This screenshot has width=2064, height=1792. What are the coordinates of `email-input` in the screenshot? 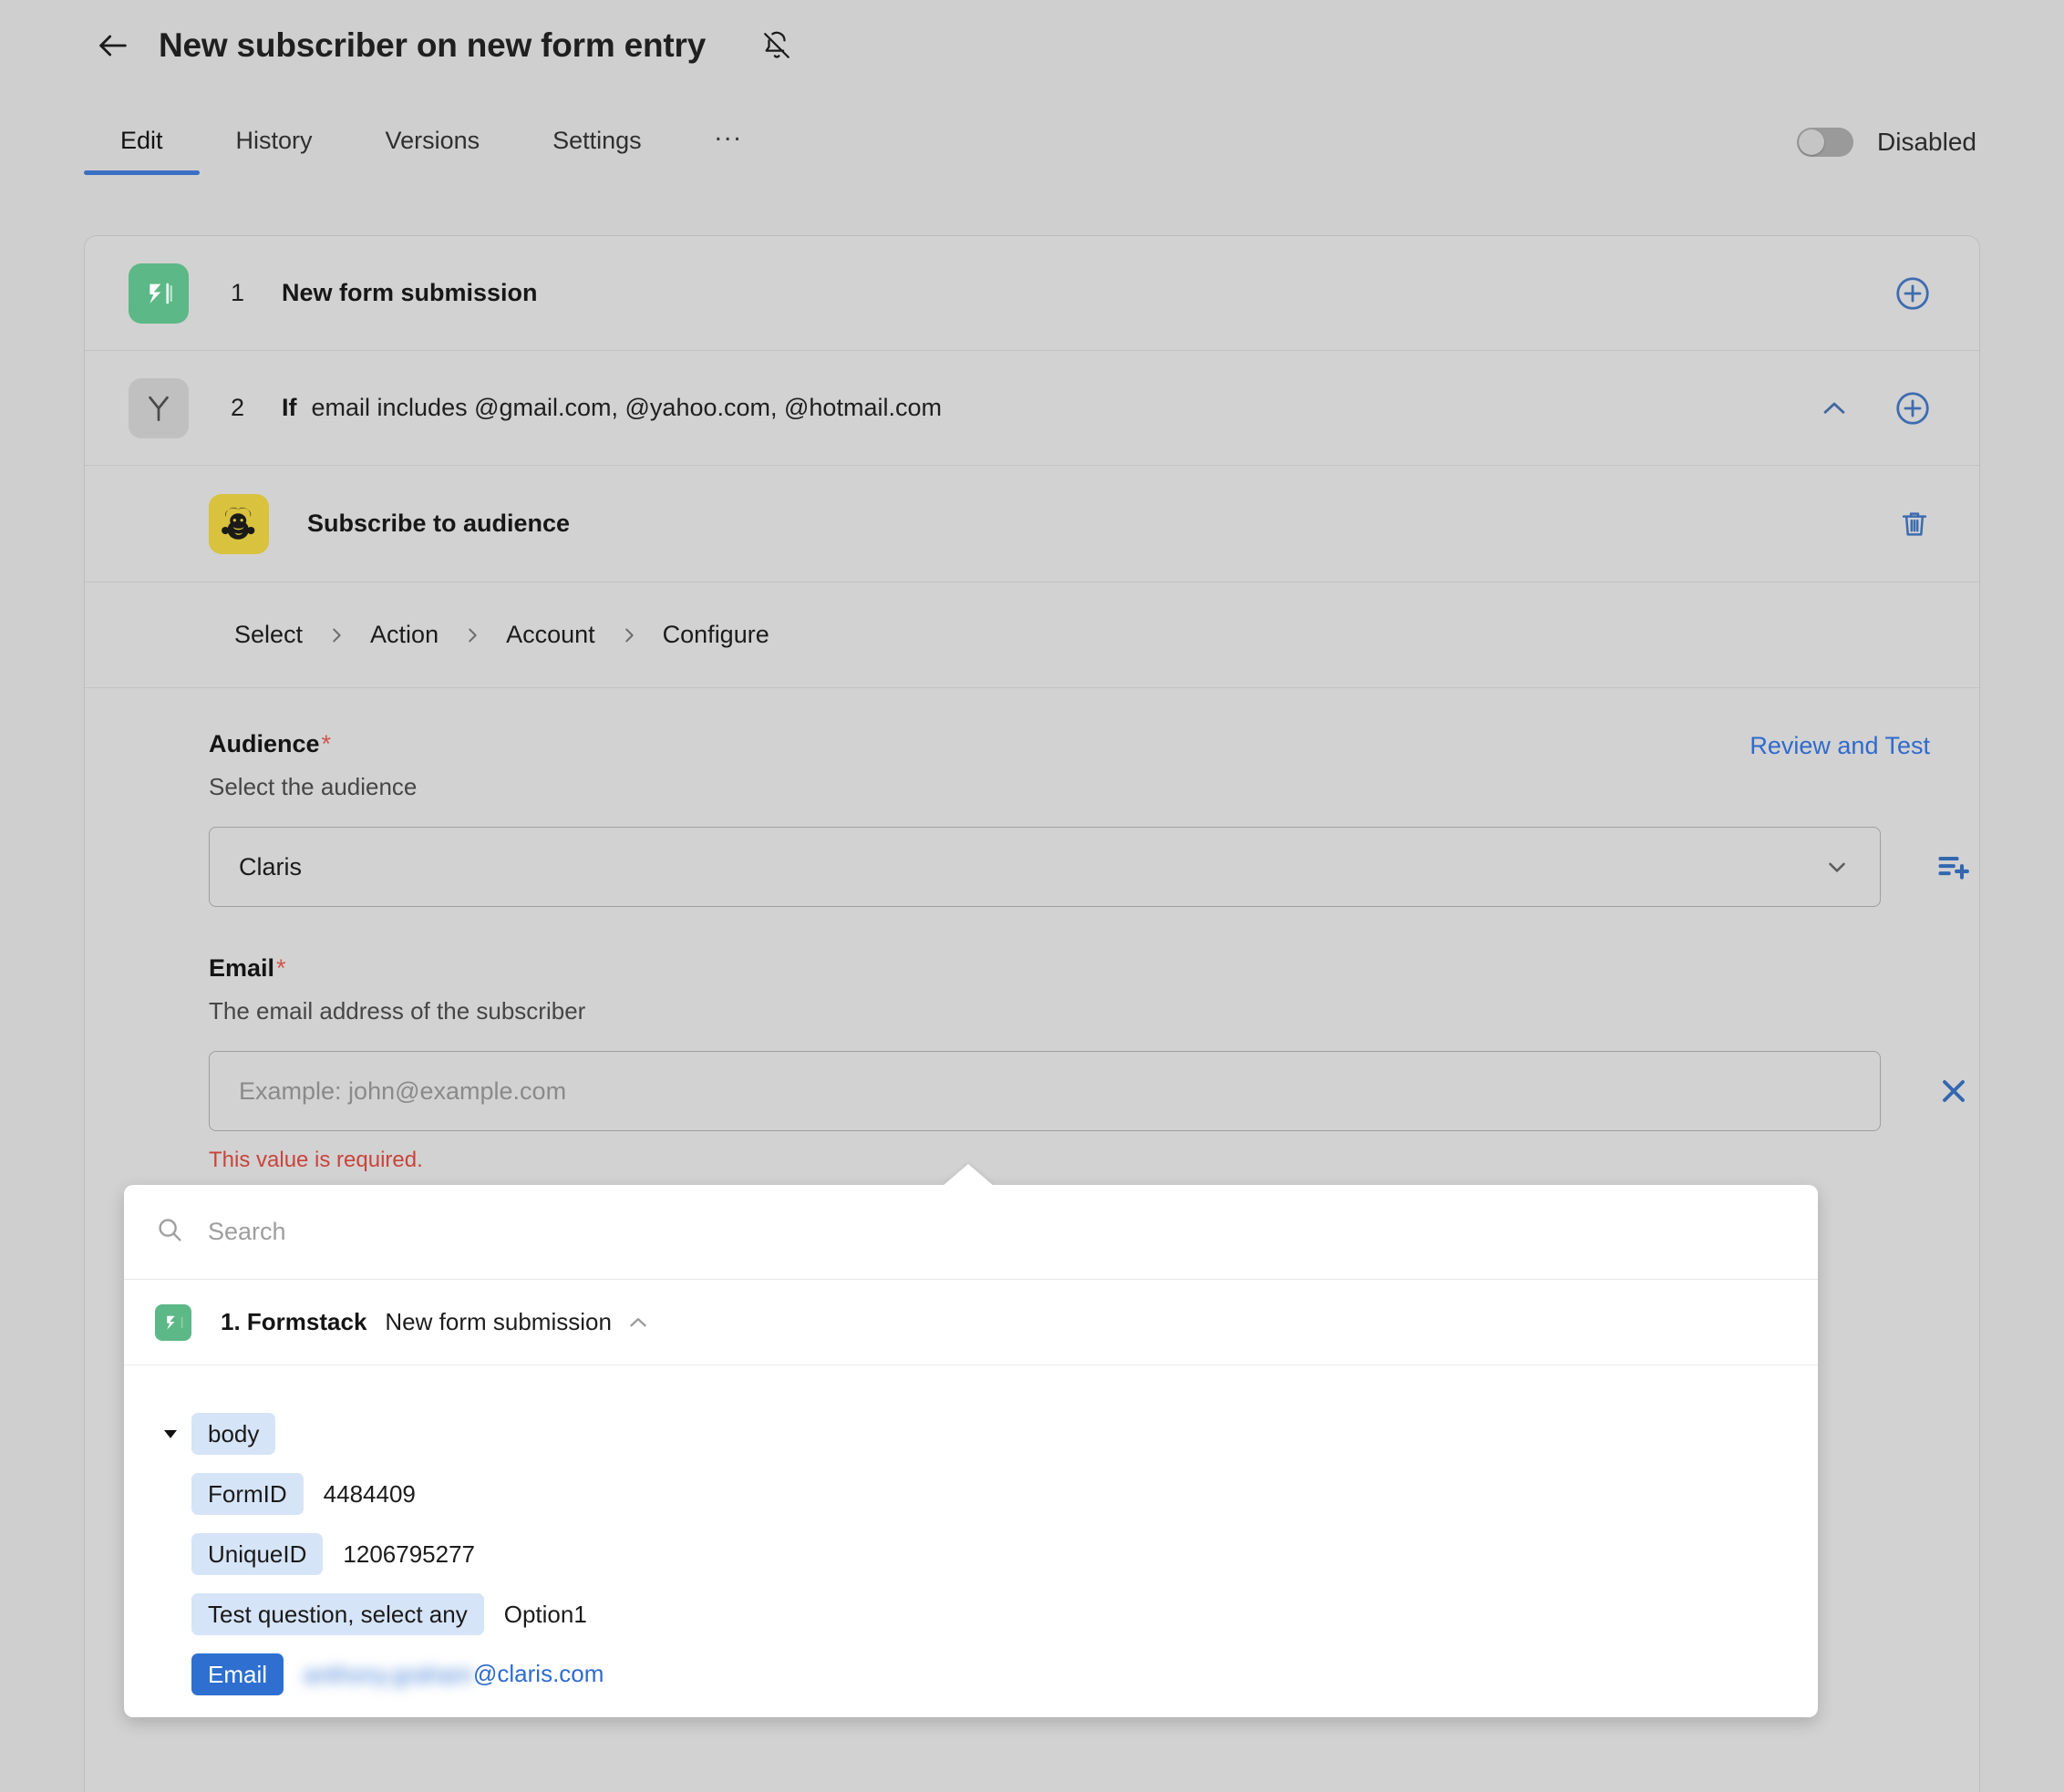 It's located at (1045, 1091).